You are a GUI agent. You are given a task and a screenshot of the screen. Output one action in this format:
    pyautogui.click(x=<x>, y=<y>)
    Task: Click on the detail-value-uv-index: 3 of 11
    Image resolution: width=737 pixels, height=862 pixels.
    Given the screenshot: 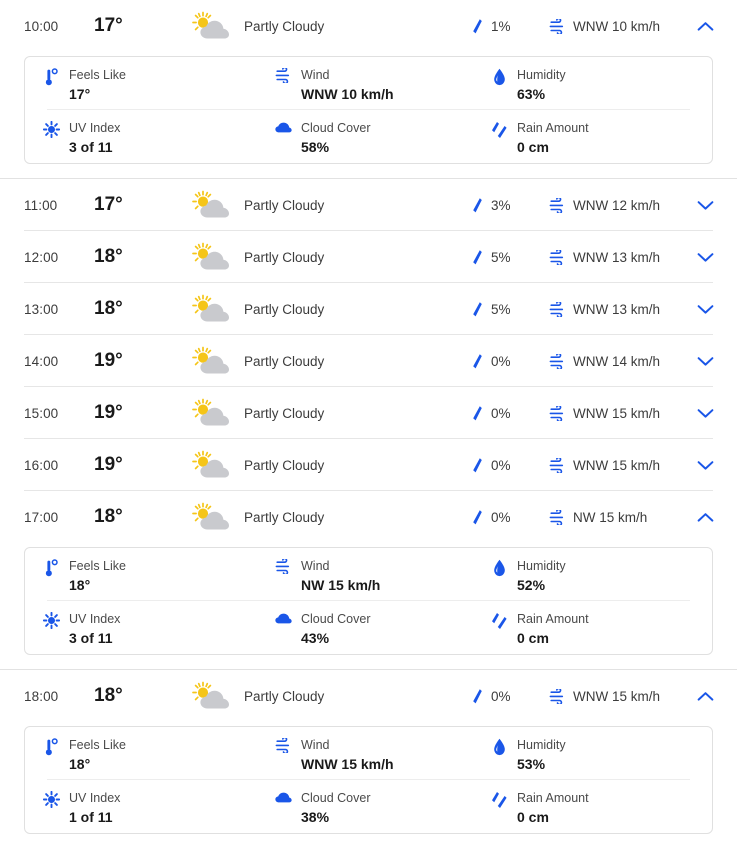 What is the action you would take?
    pyautogui.click(x=91, y=637)
    